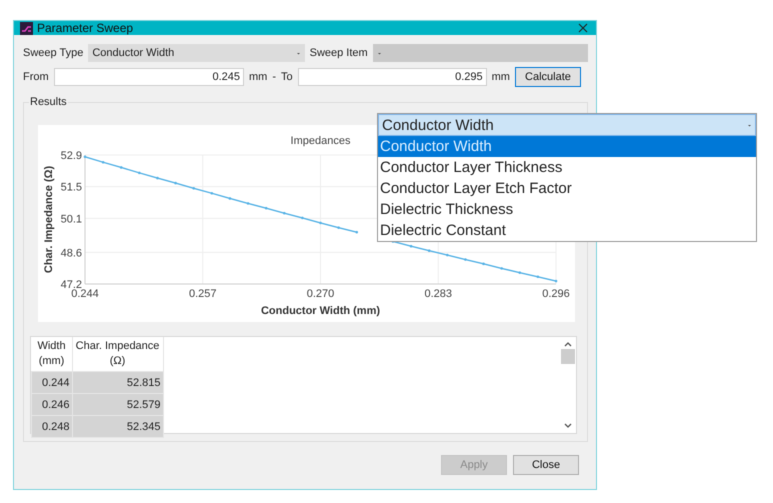 The height and width of the screenshot is (503, 773). I want to click on scroll-down-icon, so click(568, 426).